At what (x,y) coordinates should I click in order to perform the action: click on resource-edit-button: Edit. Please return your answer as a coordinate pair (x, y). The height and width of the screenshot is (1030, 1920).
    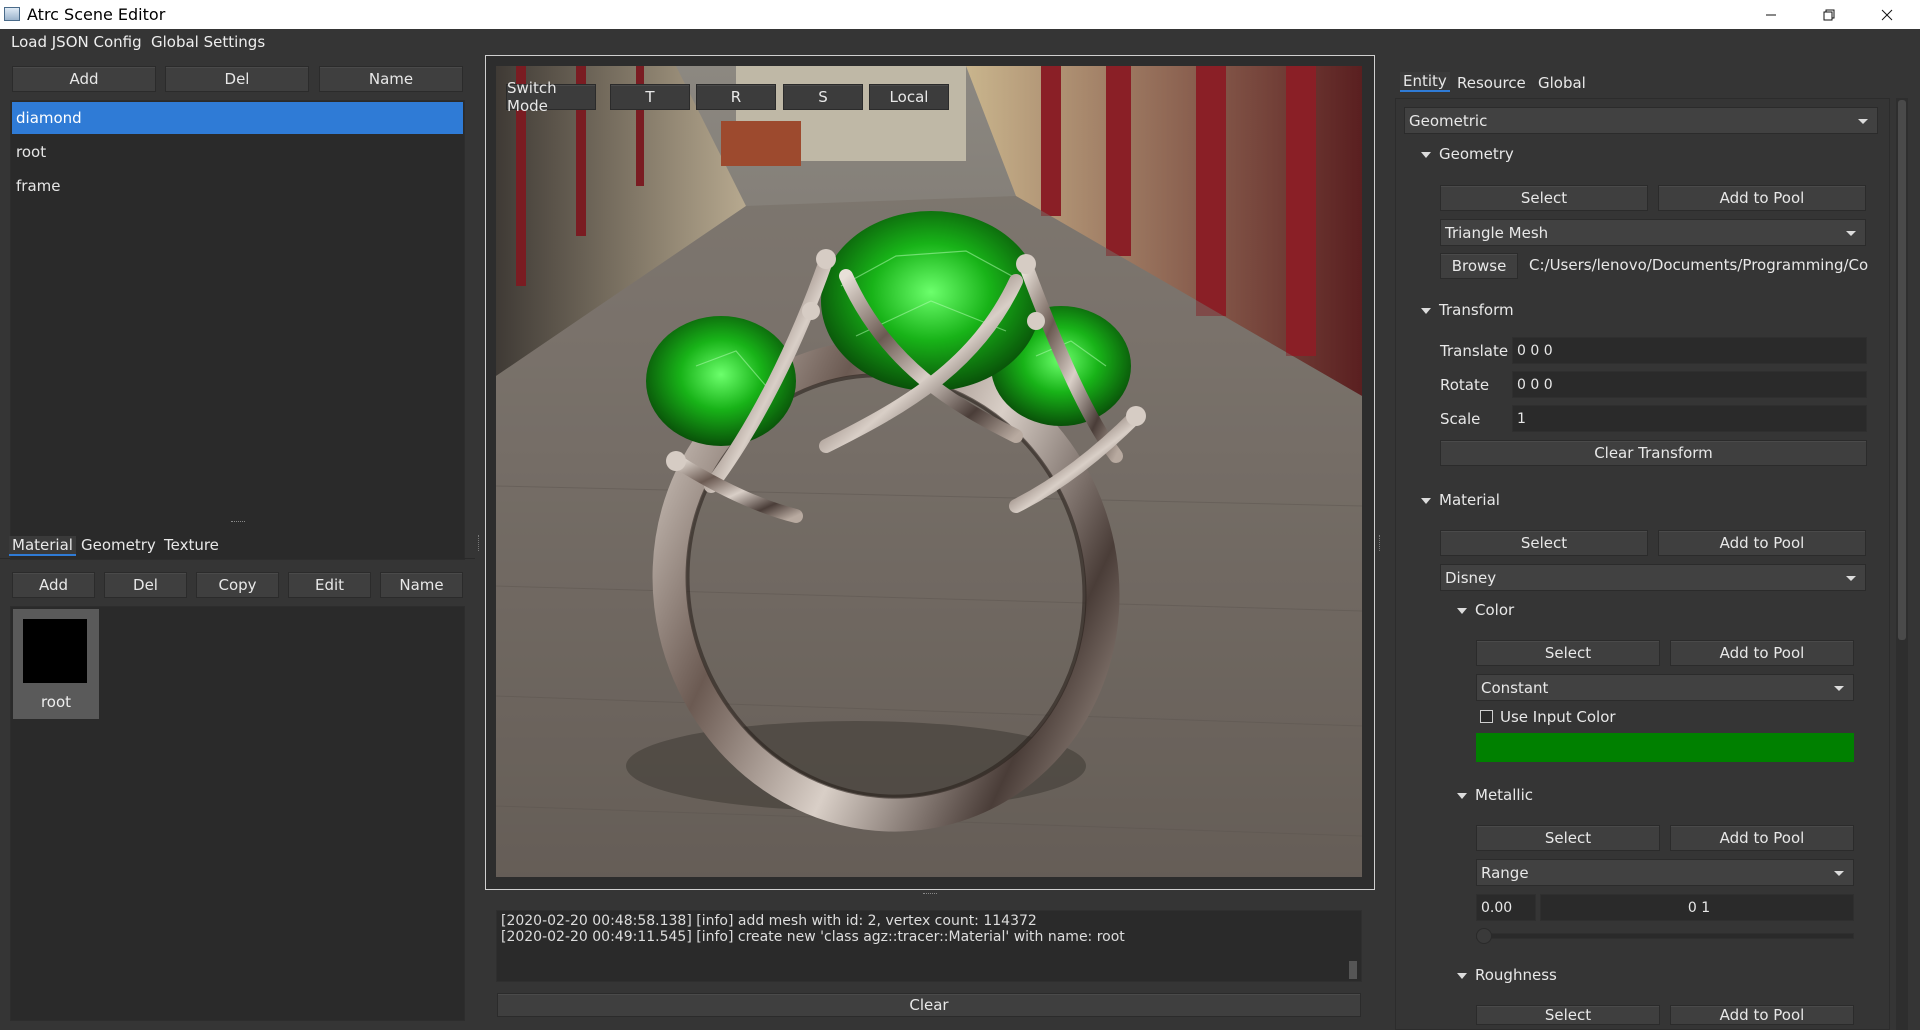
    Looking at the image, I should click on (329, 585).